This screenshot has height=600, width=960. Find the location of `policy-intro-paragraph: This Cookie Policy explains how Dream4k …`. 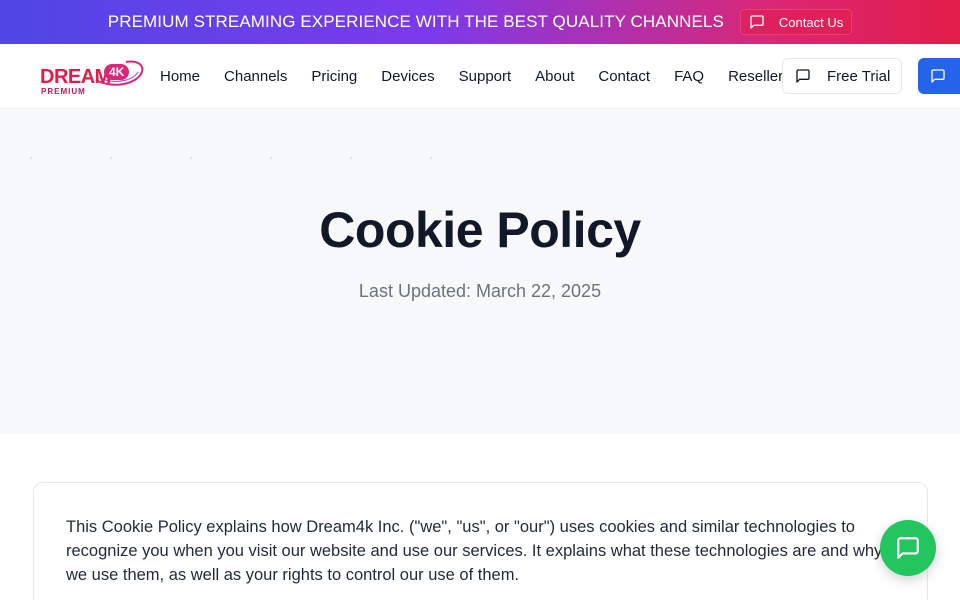

policy-intro-paragraph: This Cookie Policy explains how Dream4k … is located at coordinates (474, 551).